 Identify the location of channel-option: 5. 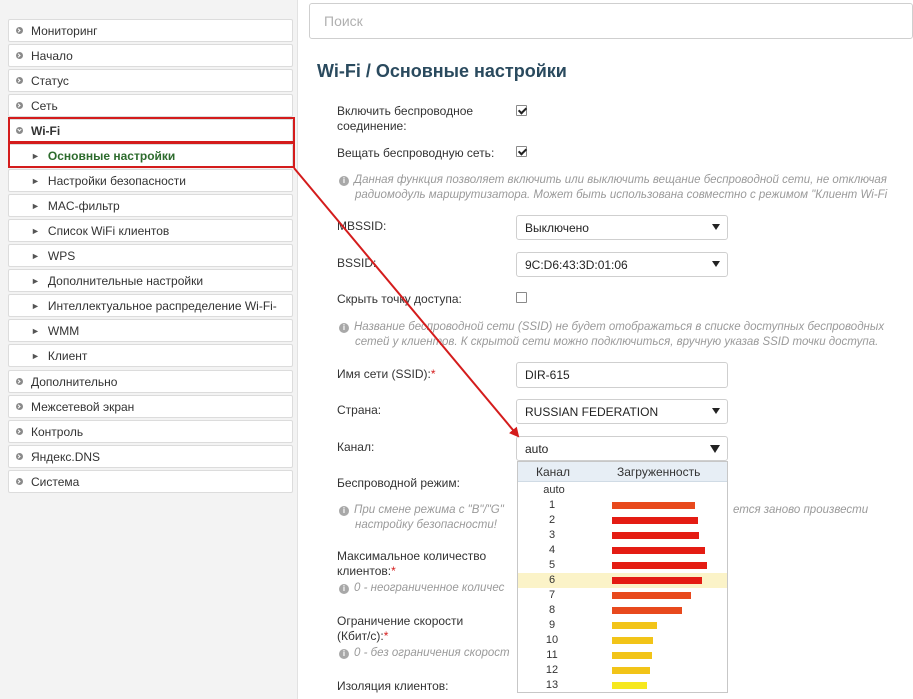
(622, 565).